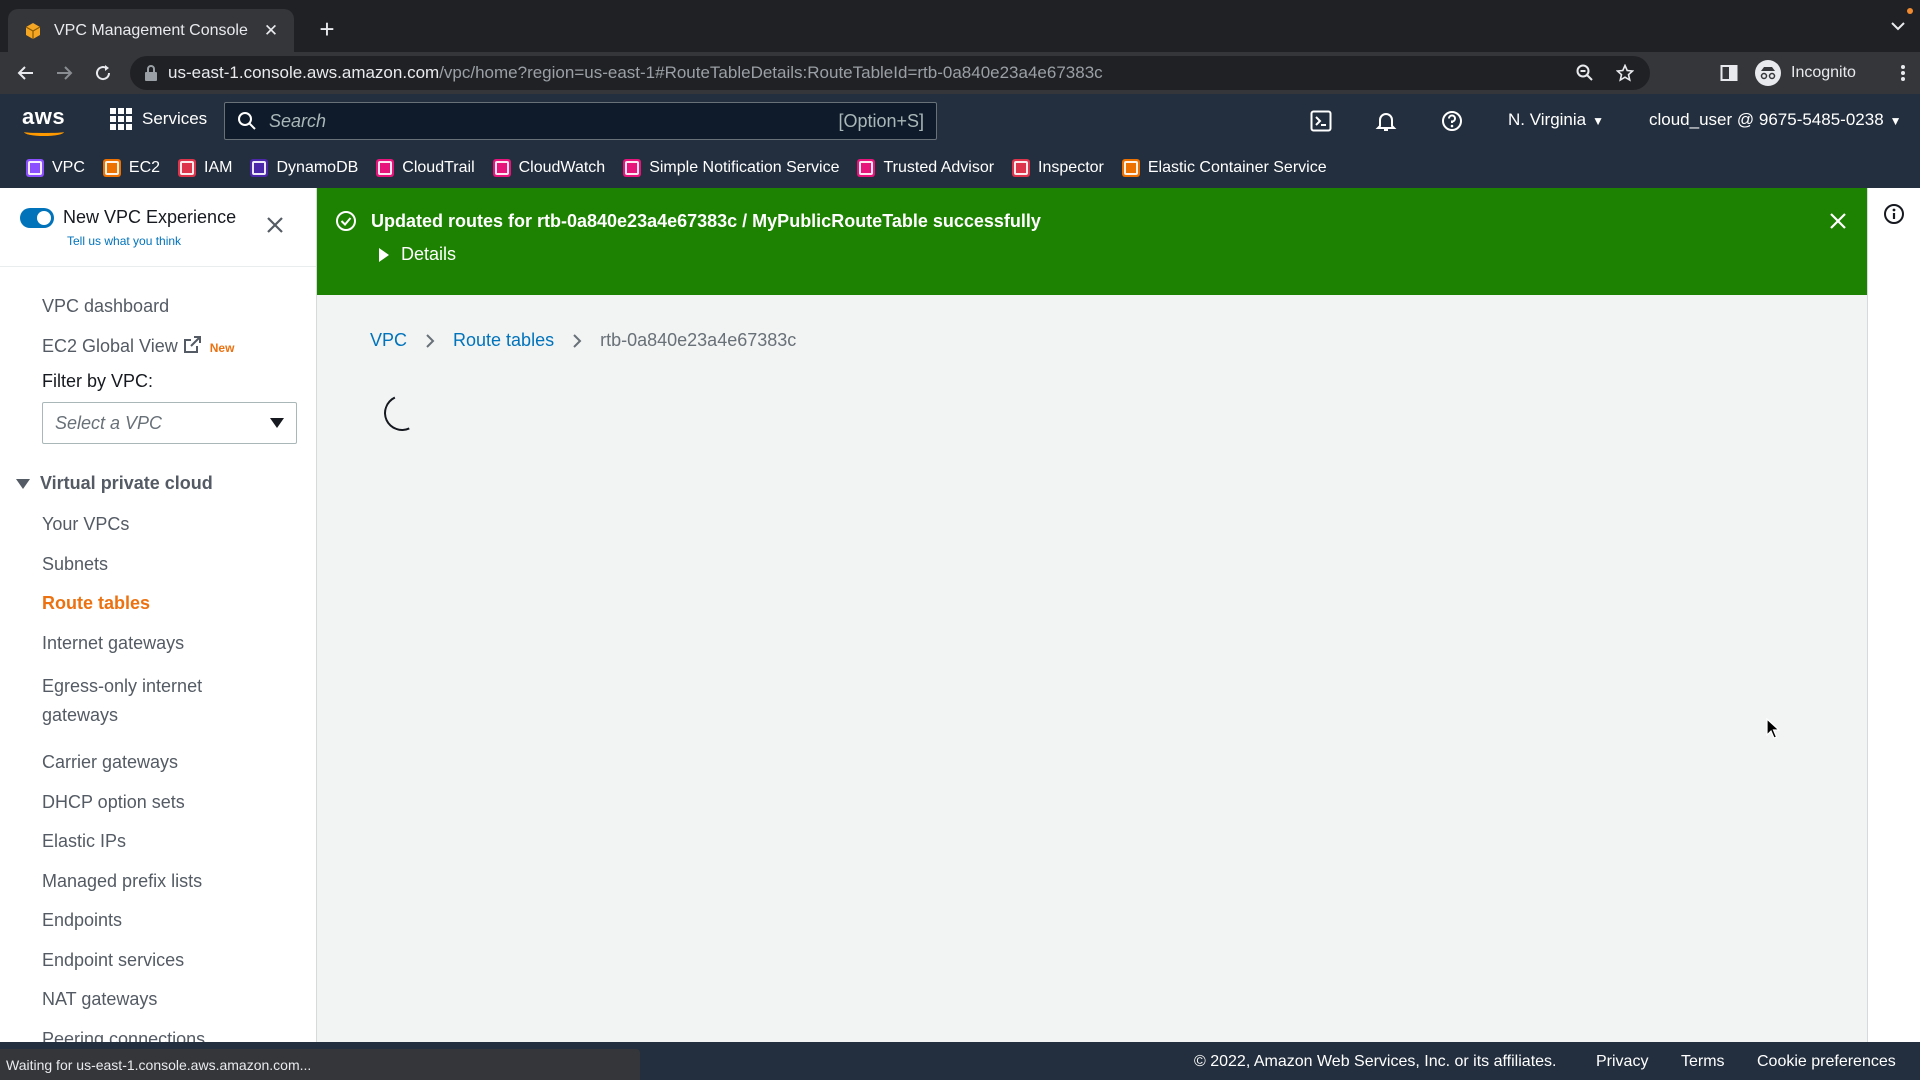  Describe the element at coordinates (247, 121) in the screenshot. I see `search-icon` at that location.